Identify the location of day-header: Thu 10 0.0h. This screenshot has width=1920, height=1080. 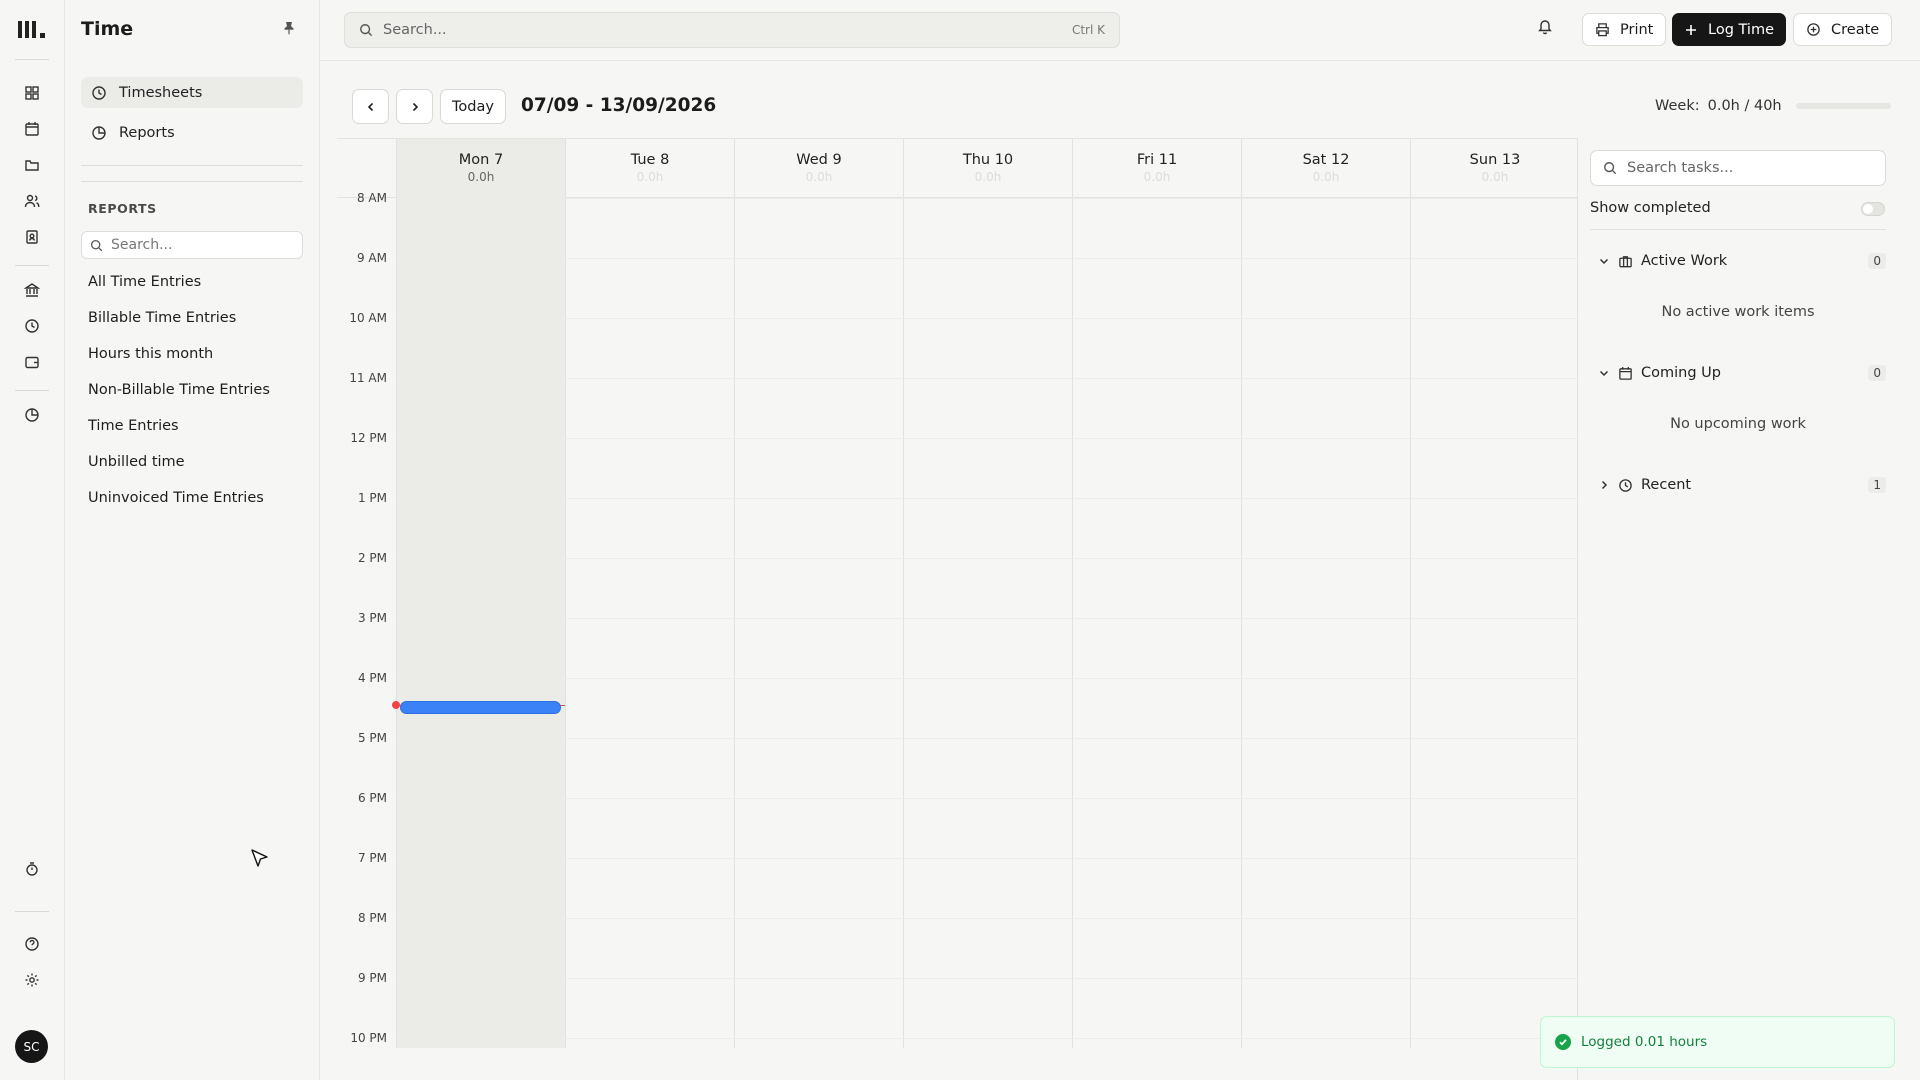
(987, 169).